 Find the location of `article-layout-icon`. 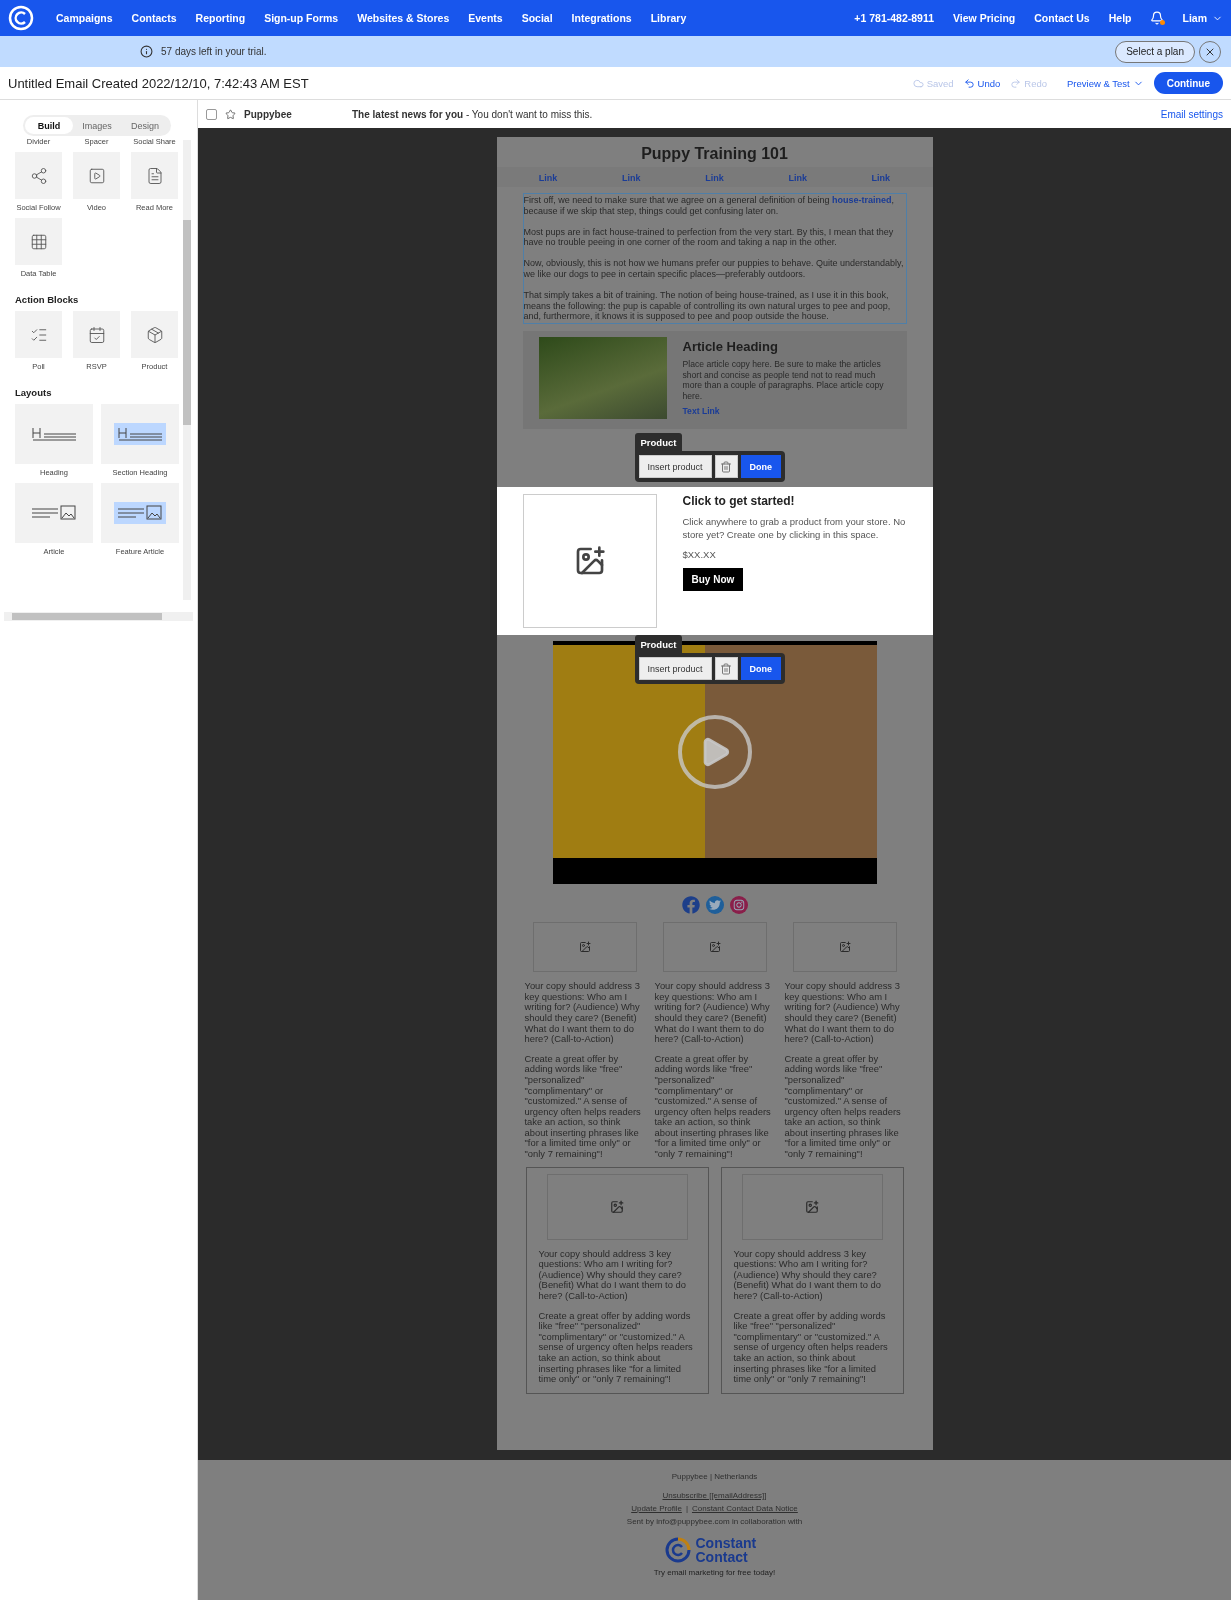

article-layout-icon is located at coordinates (140, 513).